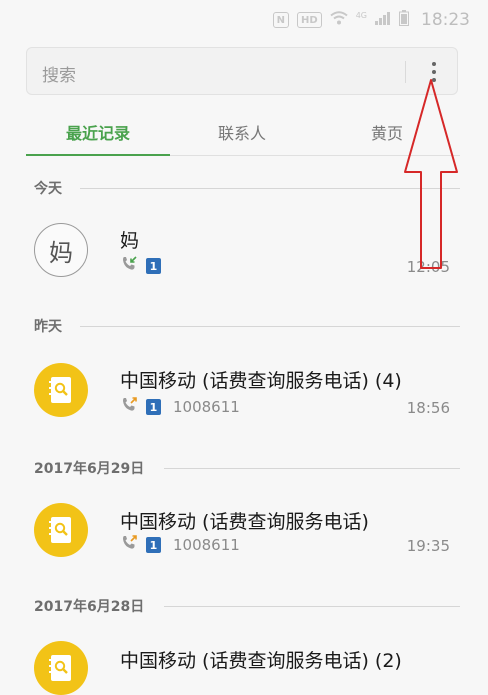 Image resolution: width=488 pixels, height=695 pixels. What do you see at coordinates (404, 20) in the screenshot?
I see `battery-icon` at bounding box center [404, 20].